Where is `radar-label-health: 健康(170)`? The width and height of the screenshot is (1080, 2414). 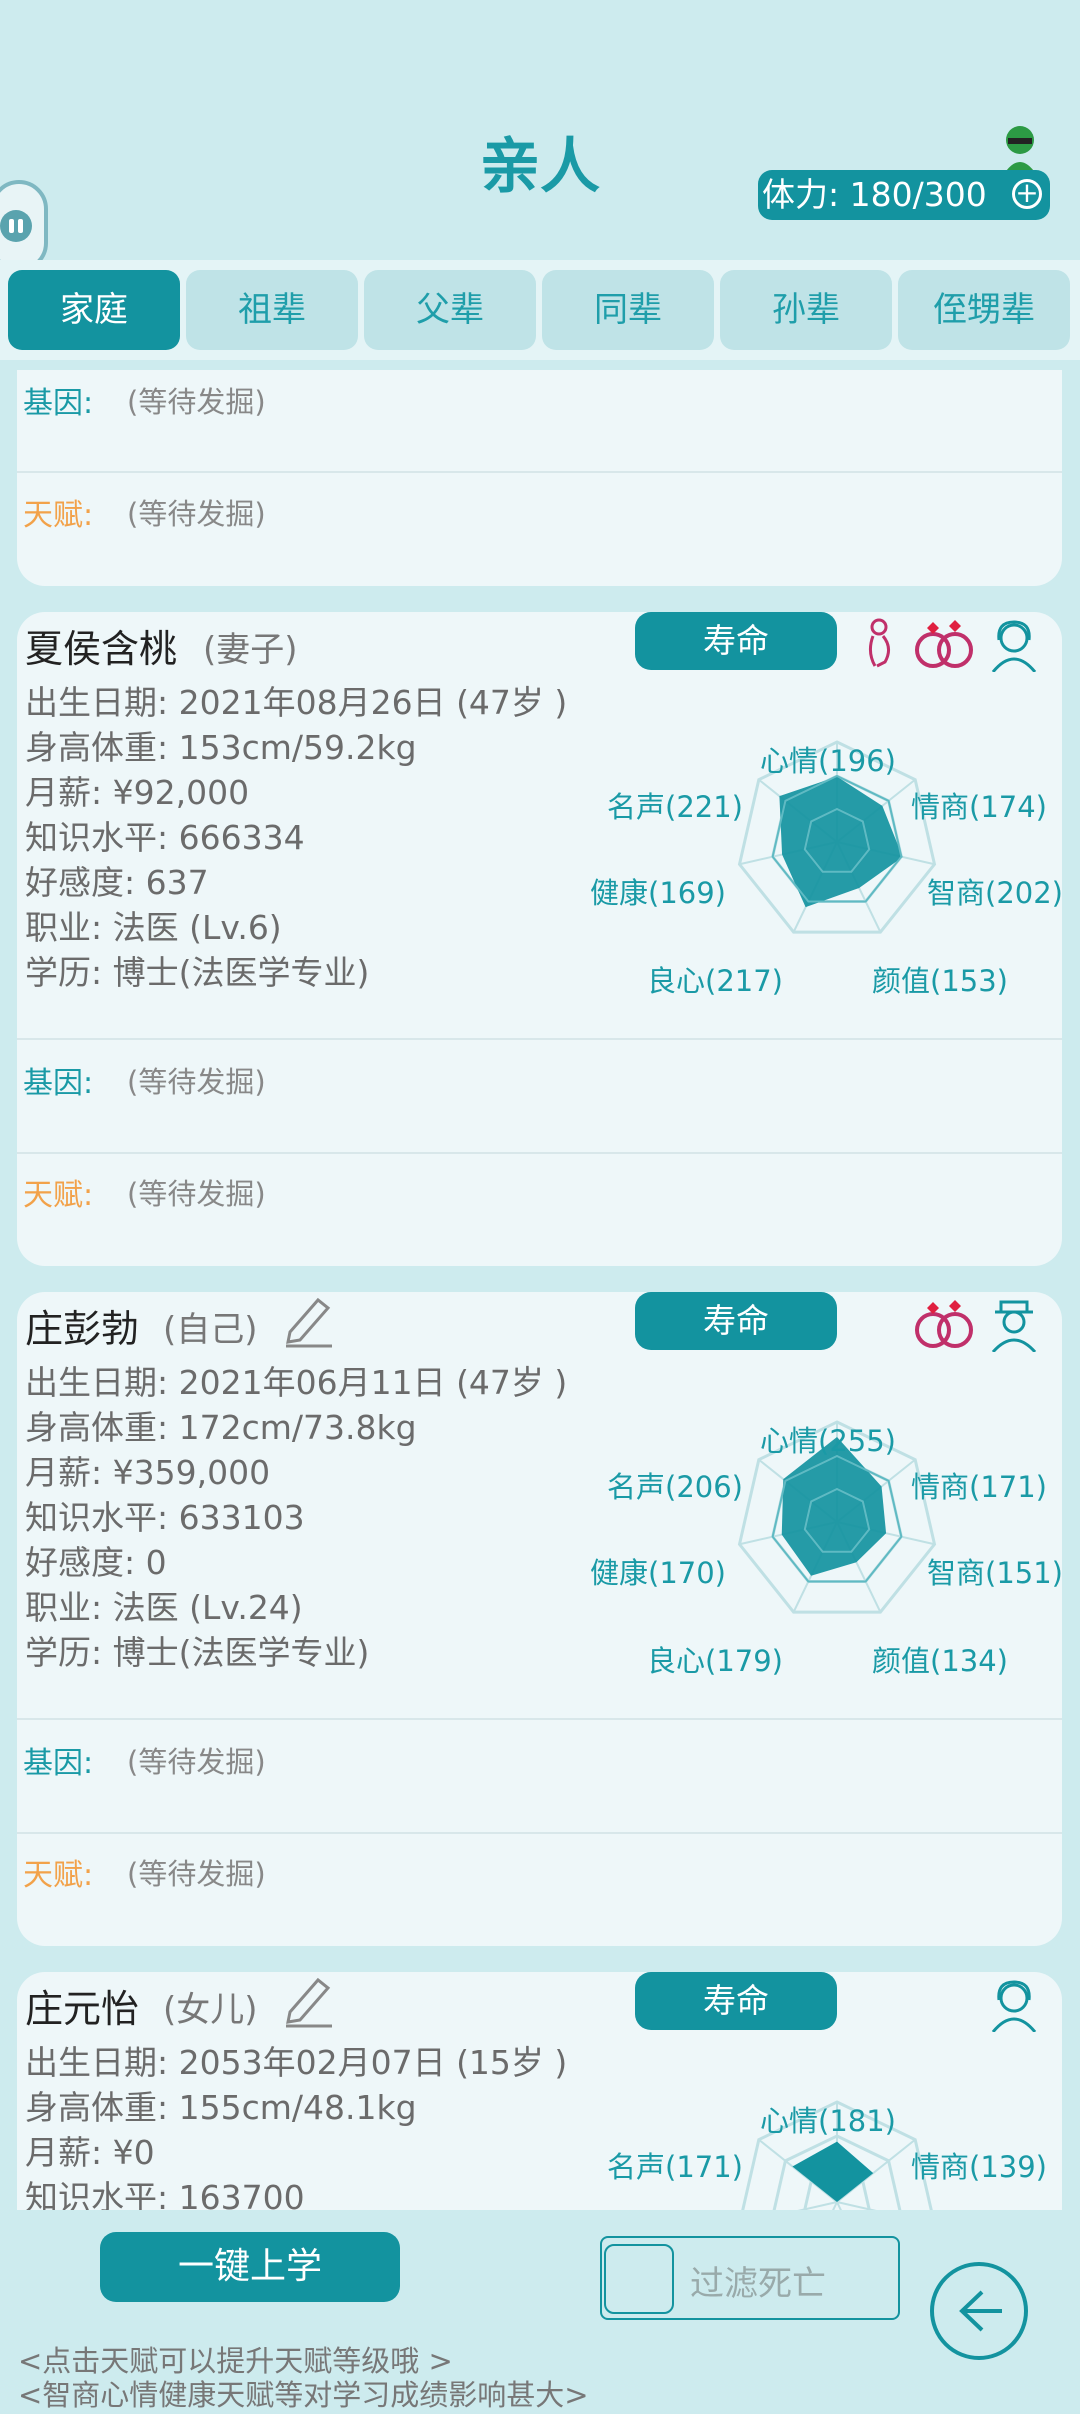 radar-label-health: 健康(170) is located at coordinates (658, 1573).